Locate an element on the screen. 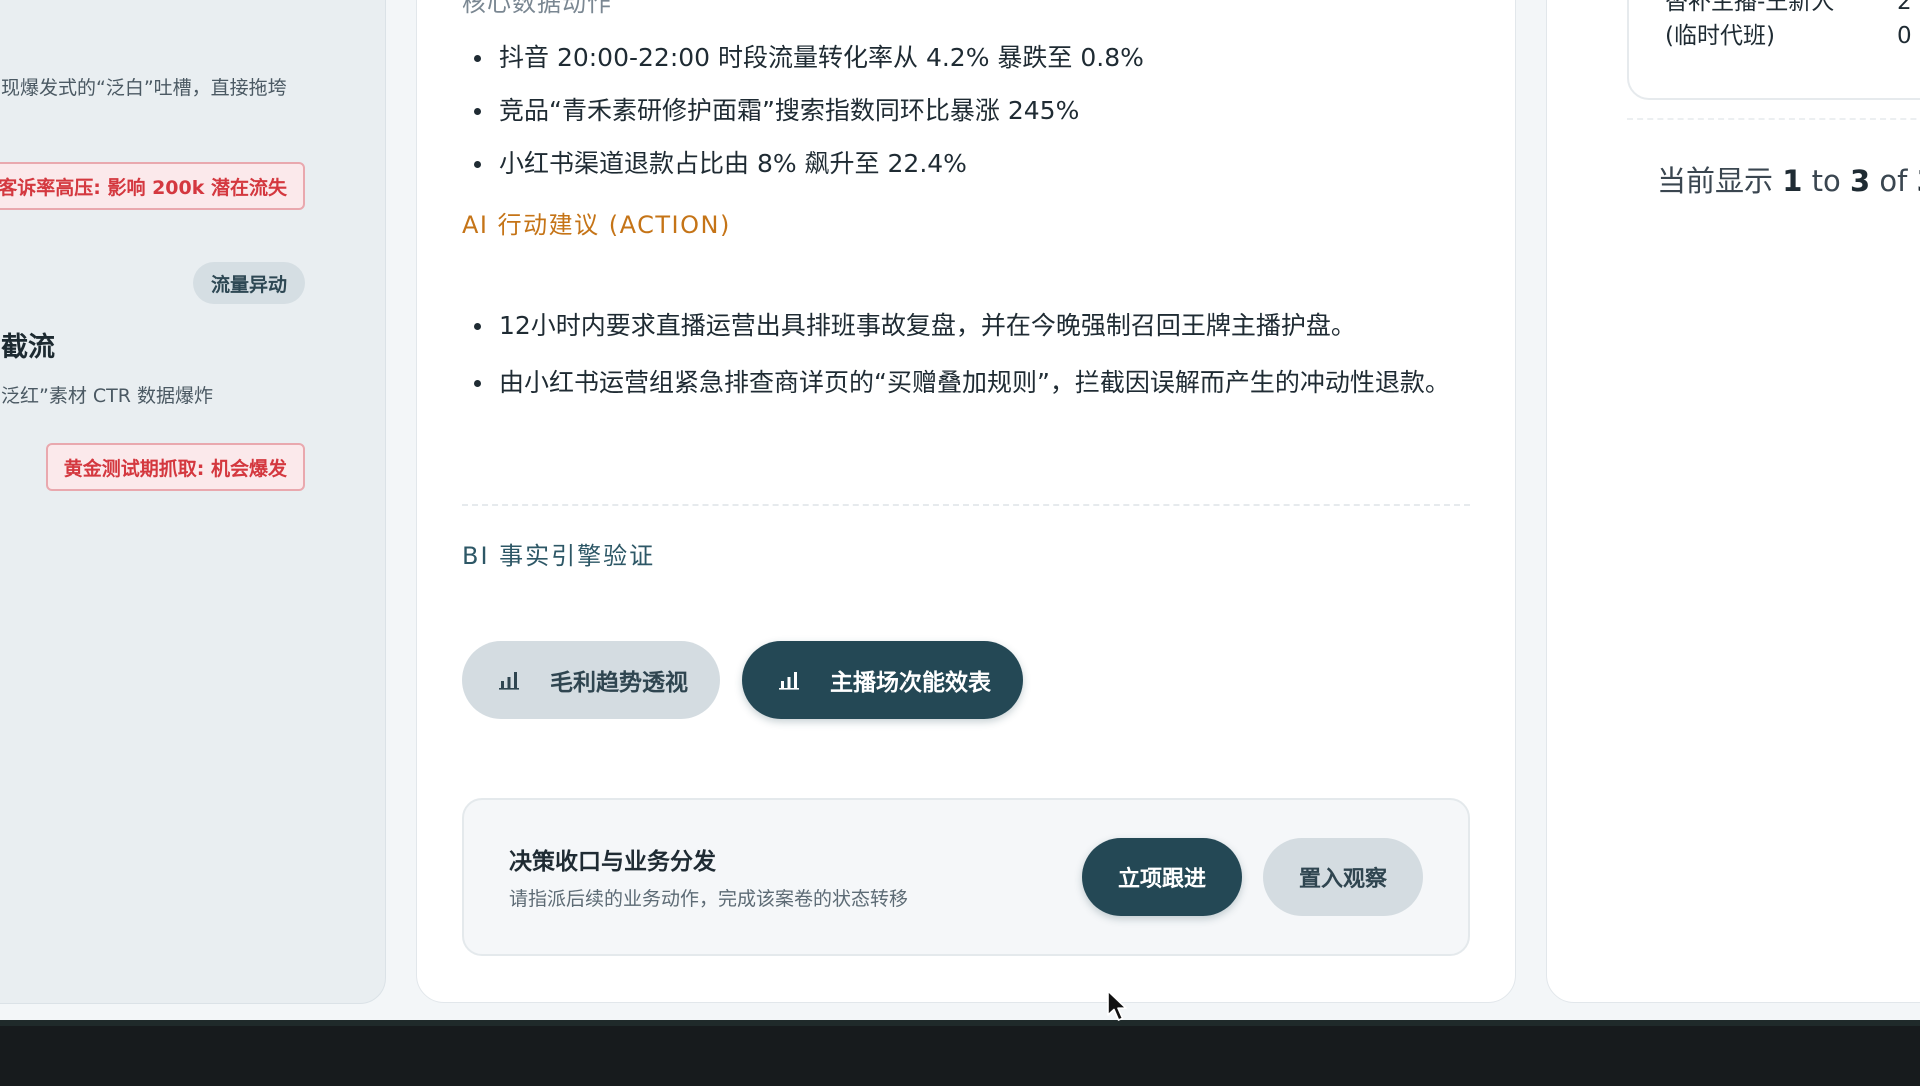 This screenshot has width=1920, height=1086. list-item: 由小红书运营组紧急排查商详页的“买赠叠加规则”，拦截因误解而产生的冲动性退款。 is located at coordinates (966, 383).